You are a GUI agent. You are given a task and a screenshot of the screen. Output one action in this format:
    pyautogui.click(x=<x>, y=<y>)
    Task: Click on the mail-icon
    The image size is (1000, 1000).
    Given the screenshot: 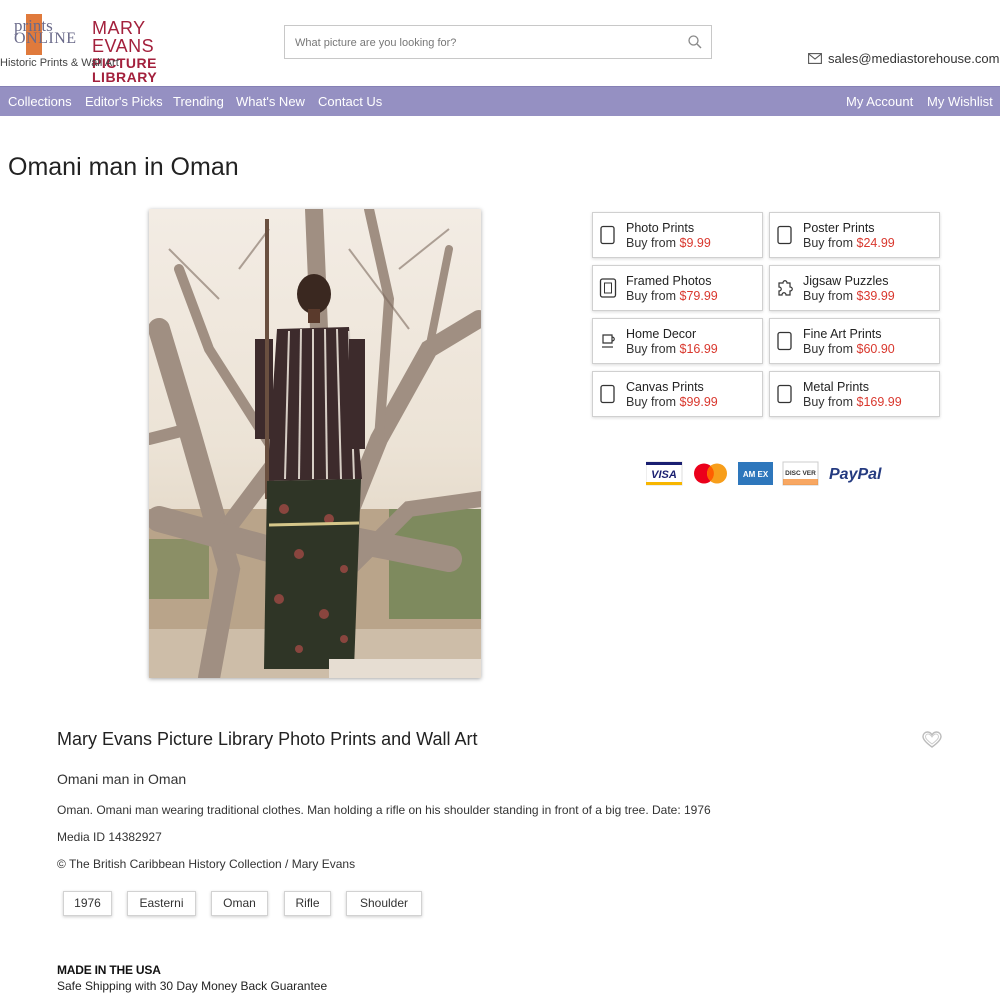 What is the action you would take?
    pyautogui.click(x=815, y=58)
    